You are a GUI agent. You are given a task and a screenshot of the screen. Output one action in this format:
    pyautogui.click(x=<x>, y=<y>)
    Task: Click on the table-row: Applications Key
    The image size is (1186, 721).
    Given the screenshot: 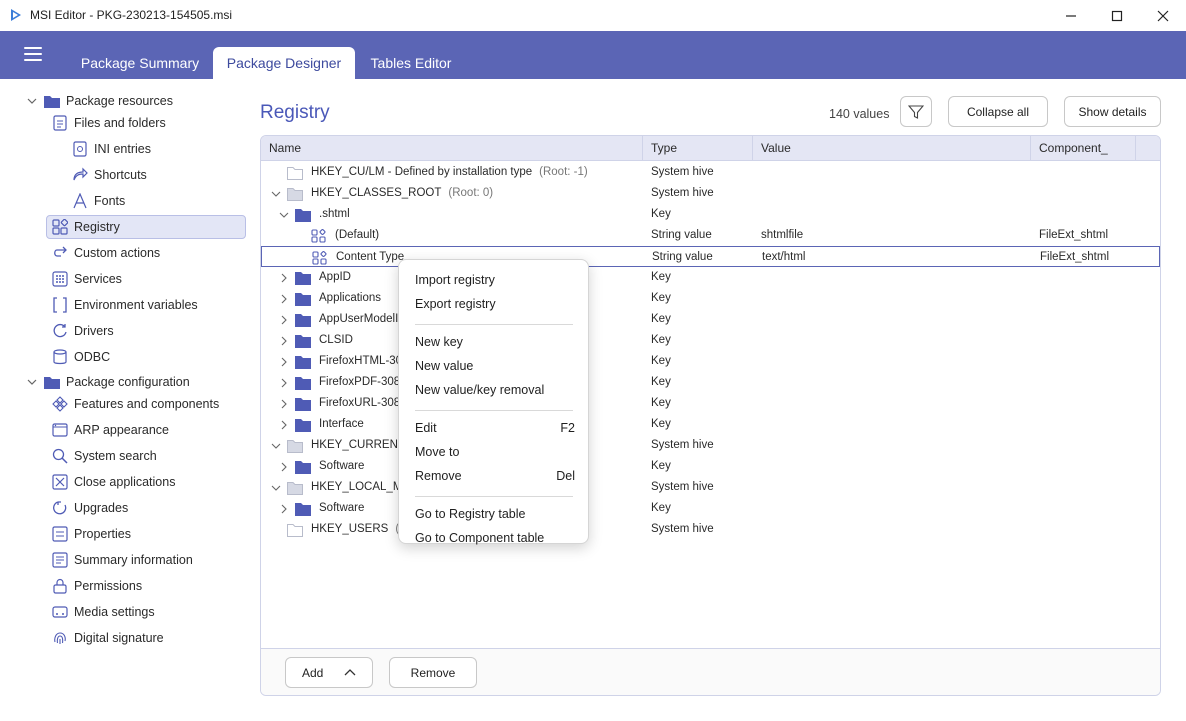 What is the action you would take?
    pyautogui.click(x=710, y=298)
    